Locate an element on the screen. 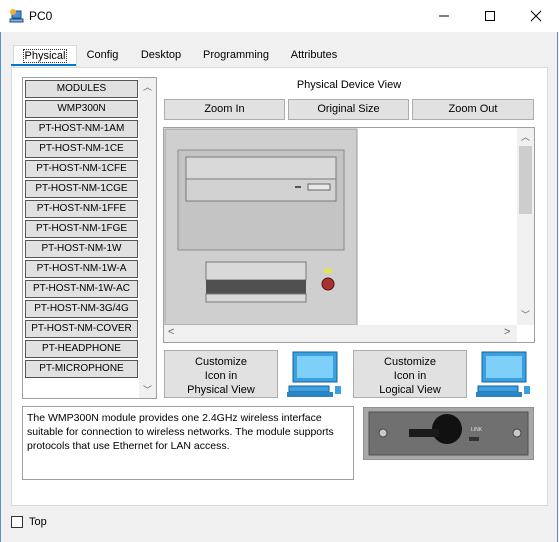  viewport-vscrollbar: ︿ ﹀ is located at coordinates (525, 226).